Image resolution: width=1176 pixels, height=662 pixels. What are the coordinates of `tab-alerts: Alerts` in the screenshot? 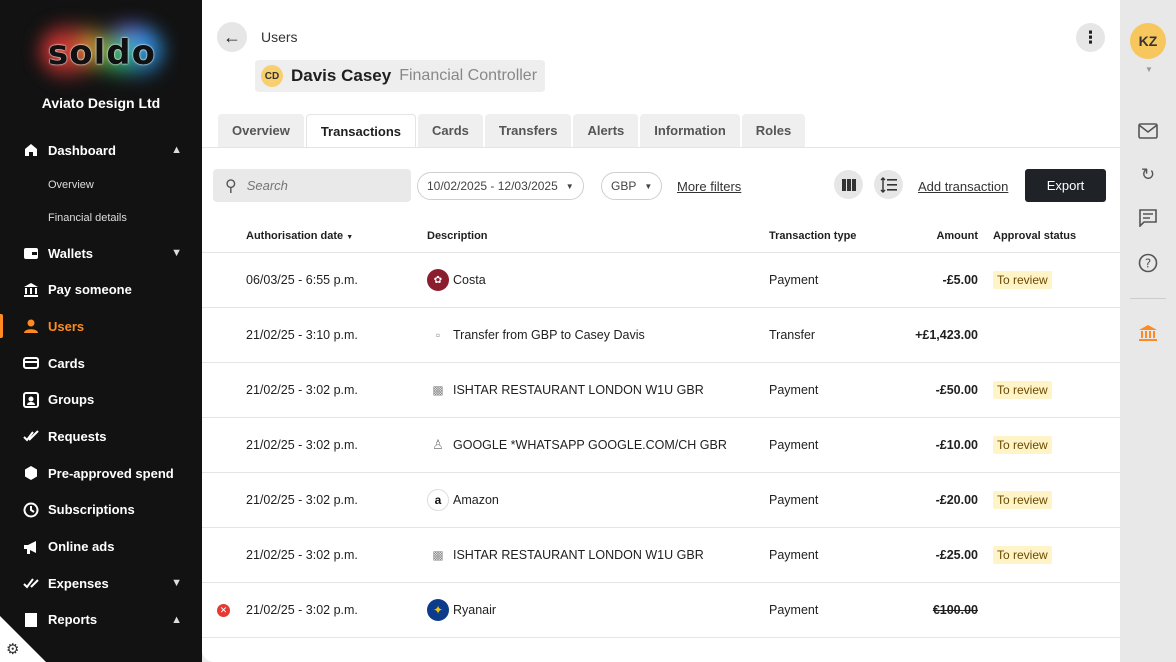 It's located at (606, 130).